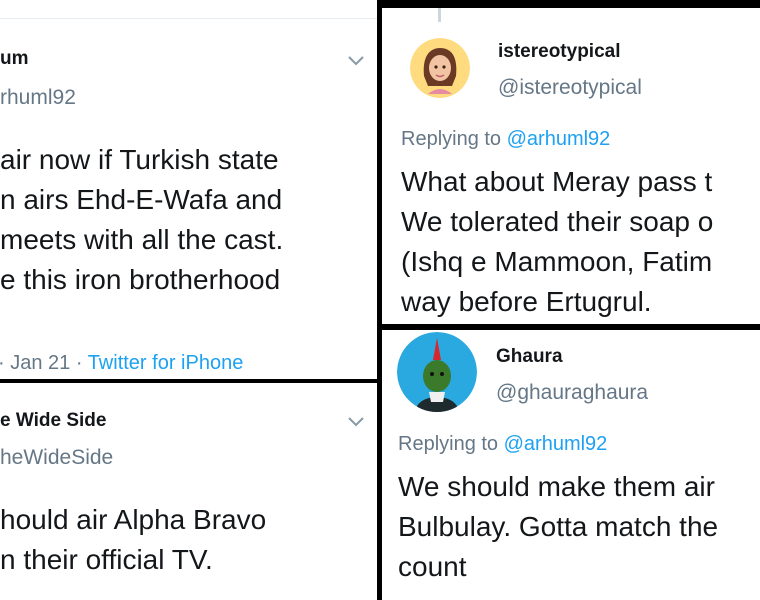 The height and width of the screenshot is (600, 760). I want to click on tweet-text-line: way before Ertugrul., so click(526, 301).